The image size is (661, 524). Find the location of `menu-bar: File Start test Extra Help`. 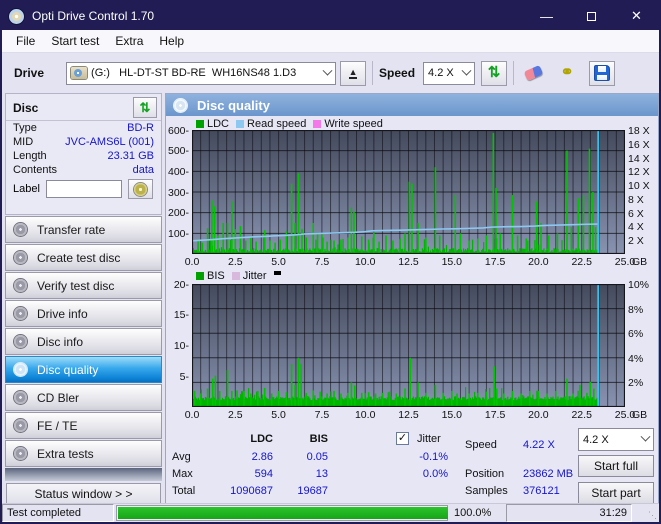

menu-bar: File Start test Extra Help is located at coordinates (330, 41).